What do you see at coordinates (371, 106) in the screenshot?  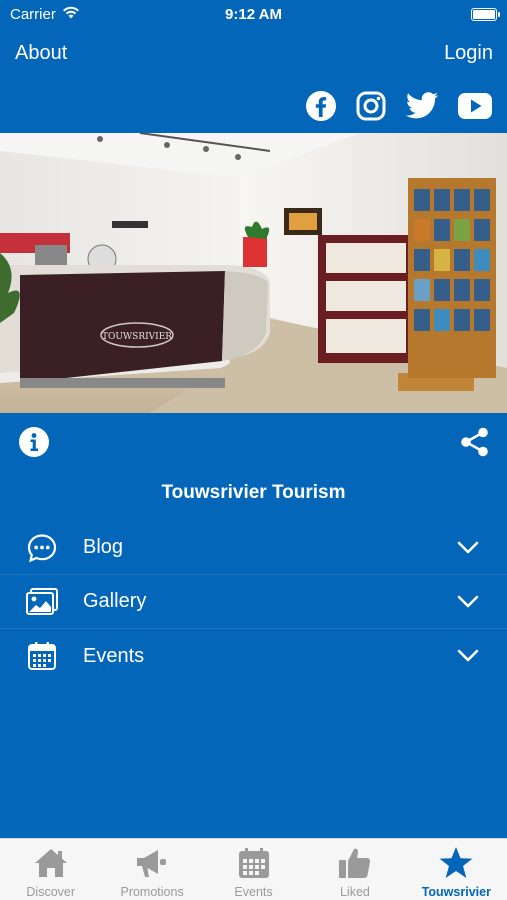 I see `instagram-icon` at bounding box center [371, 106].